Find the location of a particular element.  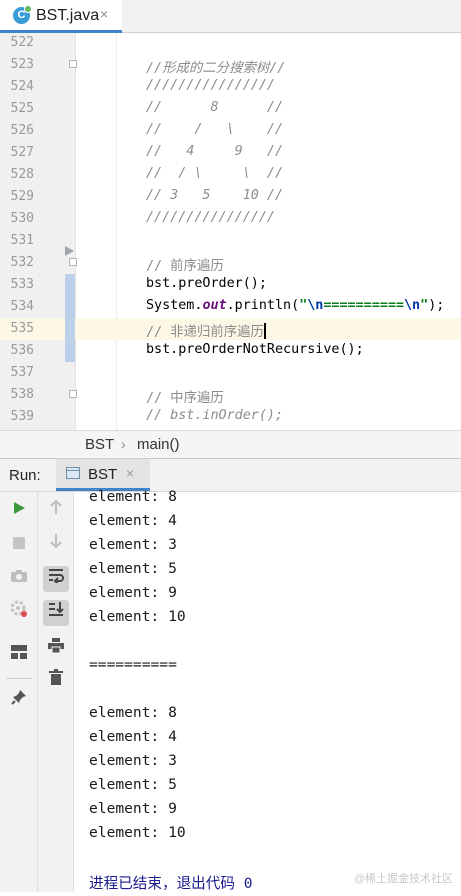

console-icon is located at coordinates (73, 473).